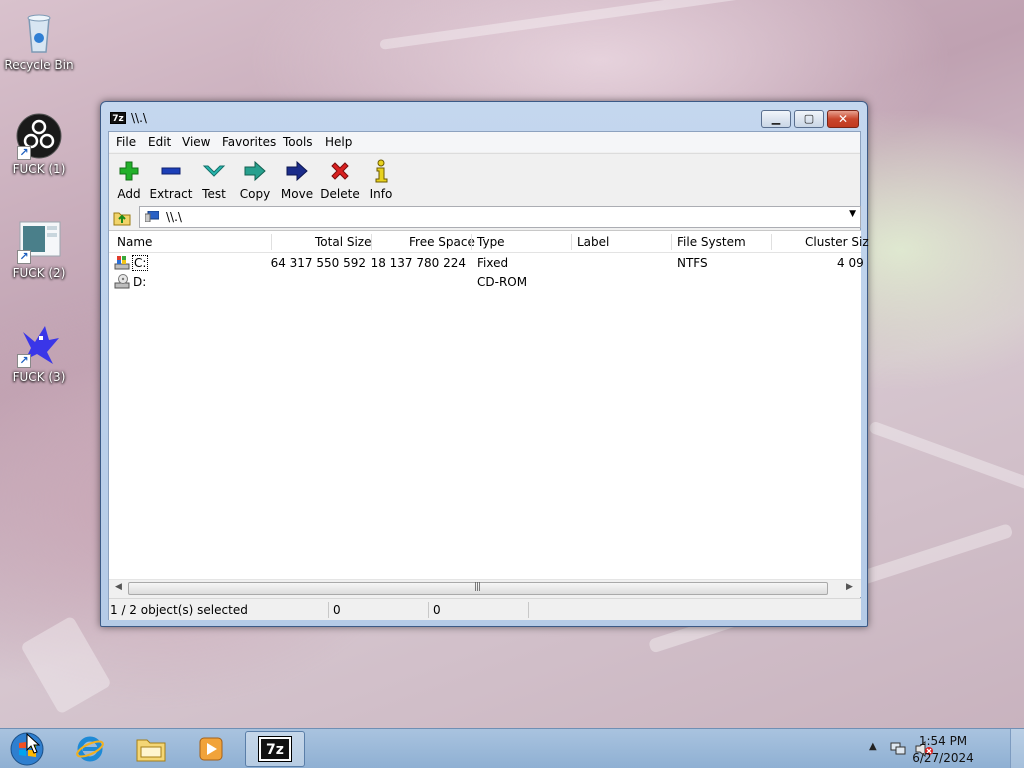 Image resolution: width=1024 pixels, height=768 pixels. I want to click on scrollbar-thumb: |||, so click(478, 588).